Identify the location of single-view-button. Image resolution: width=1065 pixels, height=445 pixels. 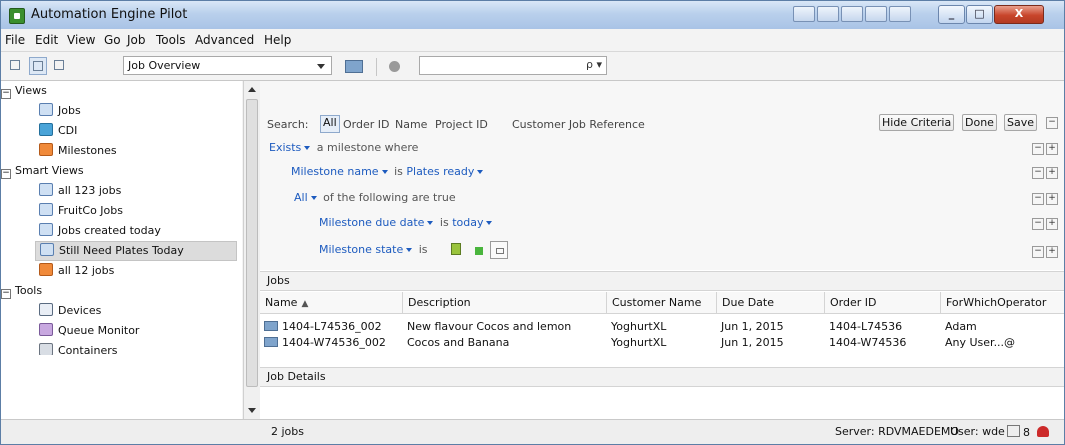
(16, 66).